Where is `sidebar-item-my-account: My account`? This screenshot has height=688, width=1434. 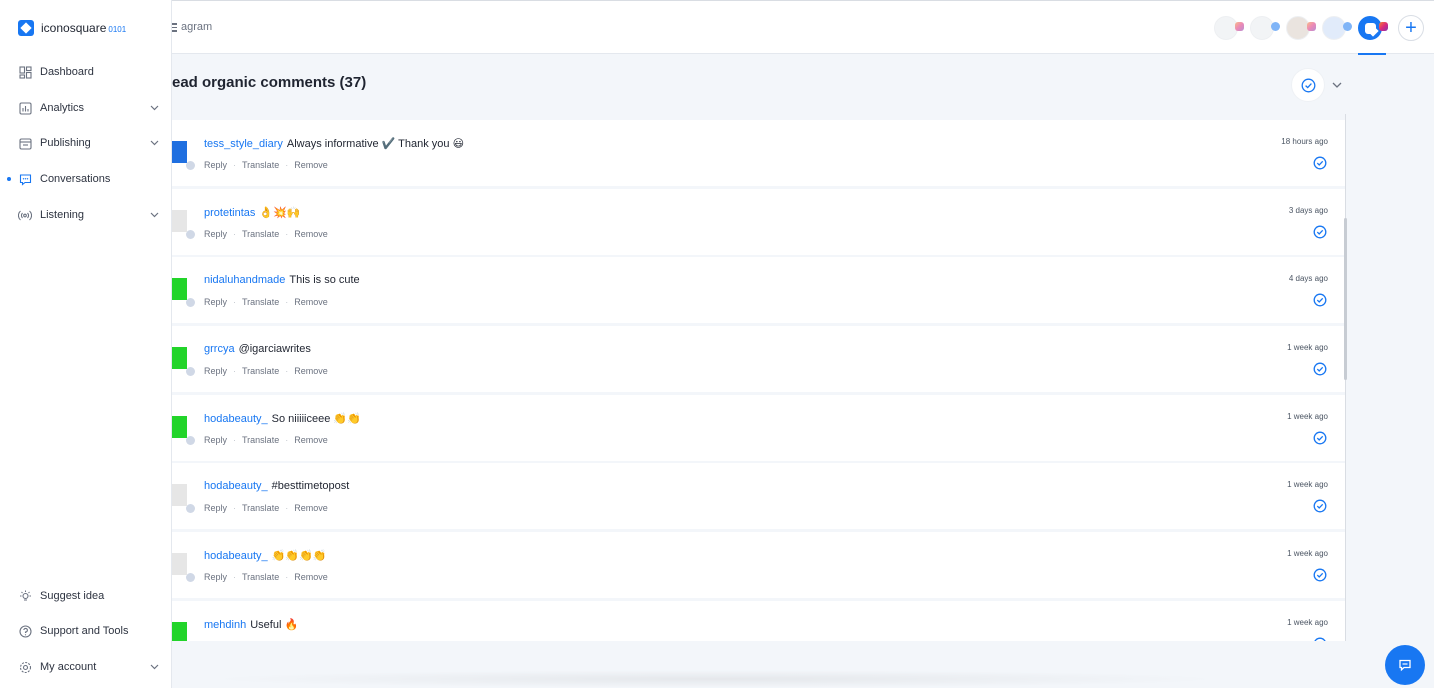
sidebar-item-my-account: My account is located at coordinates (86, 667).